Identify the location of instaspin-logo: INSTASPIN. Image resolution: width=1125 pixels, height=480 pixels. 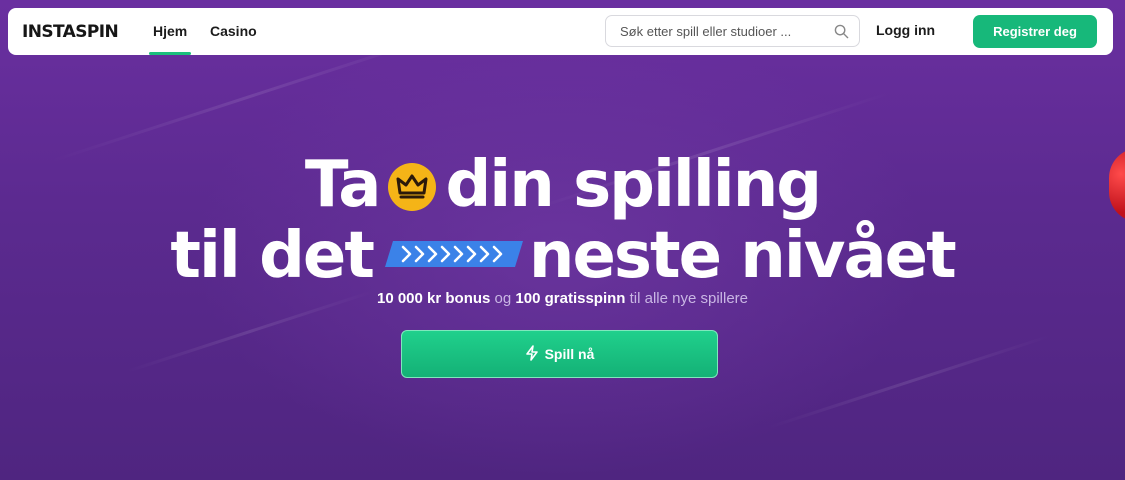
(70, 32).